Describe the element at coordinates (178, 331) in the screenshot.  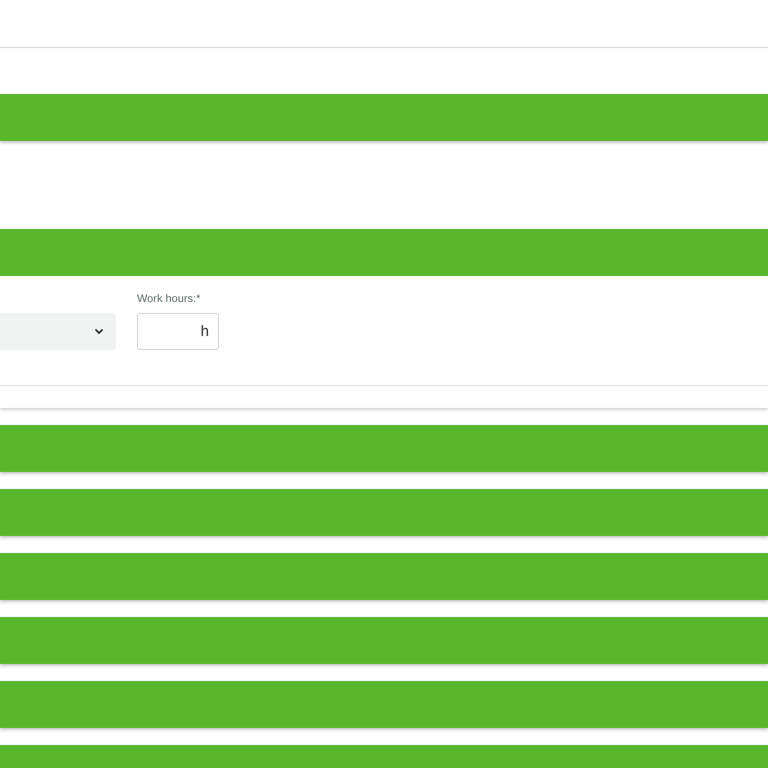
I see `hours-input: h` at that location.